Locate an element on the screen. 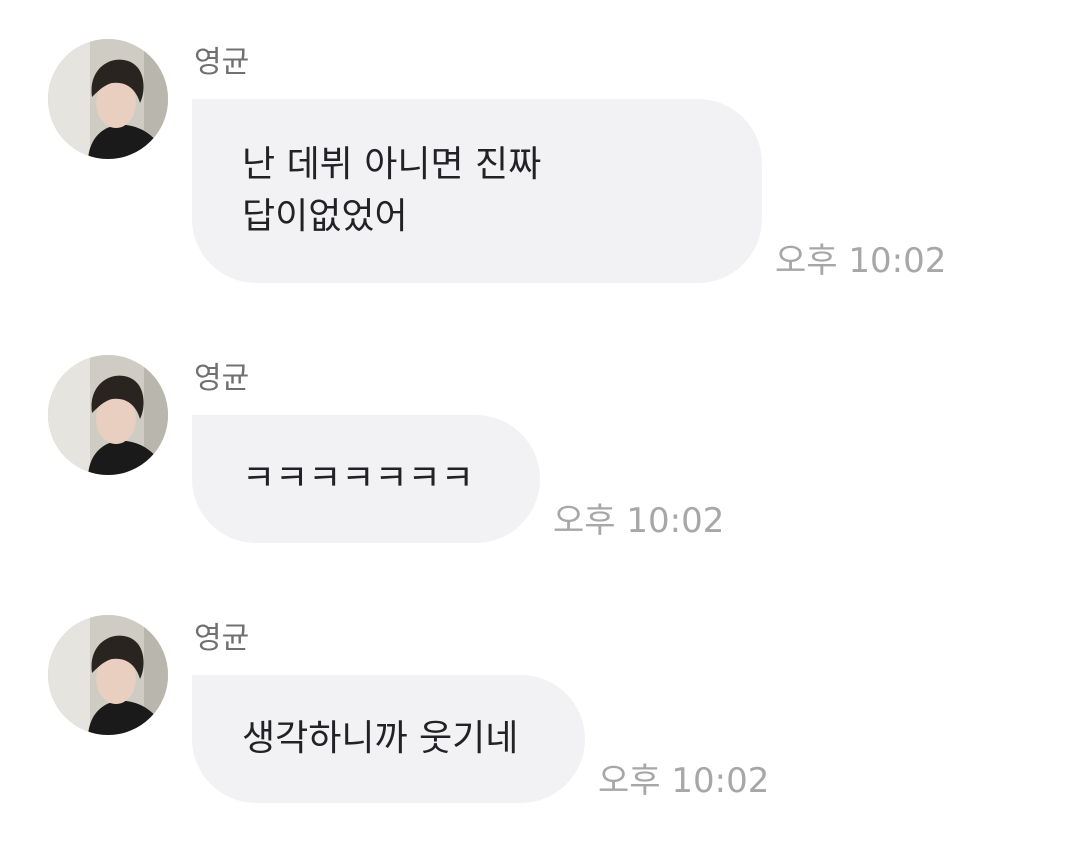 The width and height of the screenshot is (1079, 846). message-bubble: ㅋㅋㅋㅋㅋㅋㅋ is located at coordinates (366, 479).